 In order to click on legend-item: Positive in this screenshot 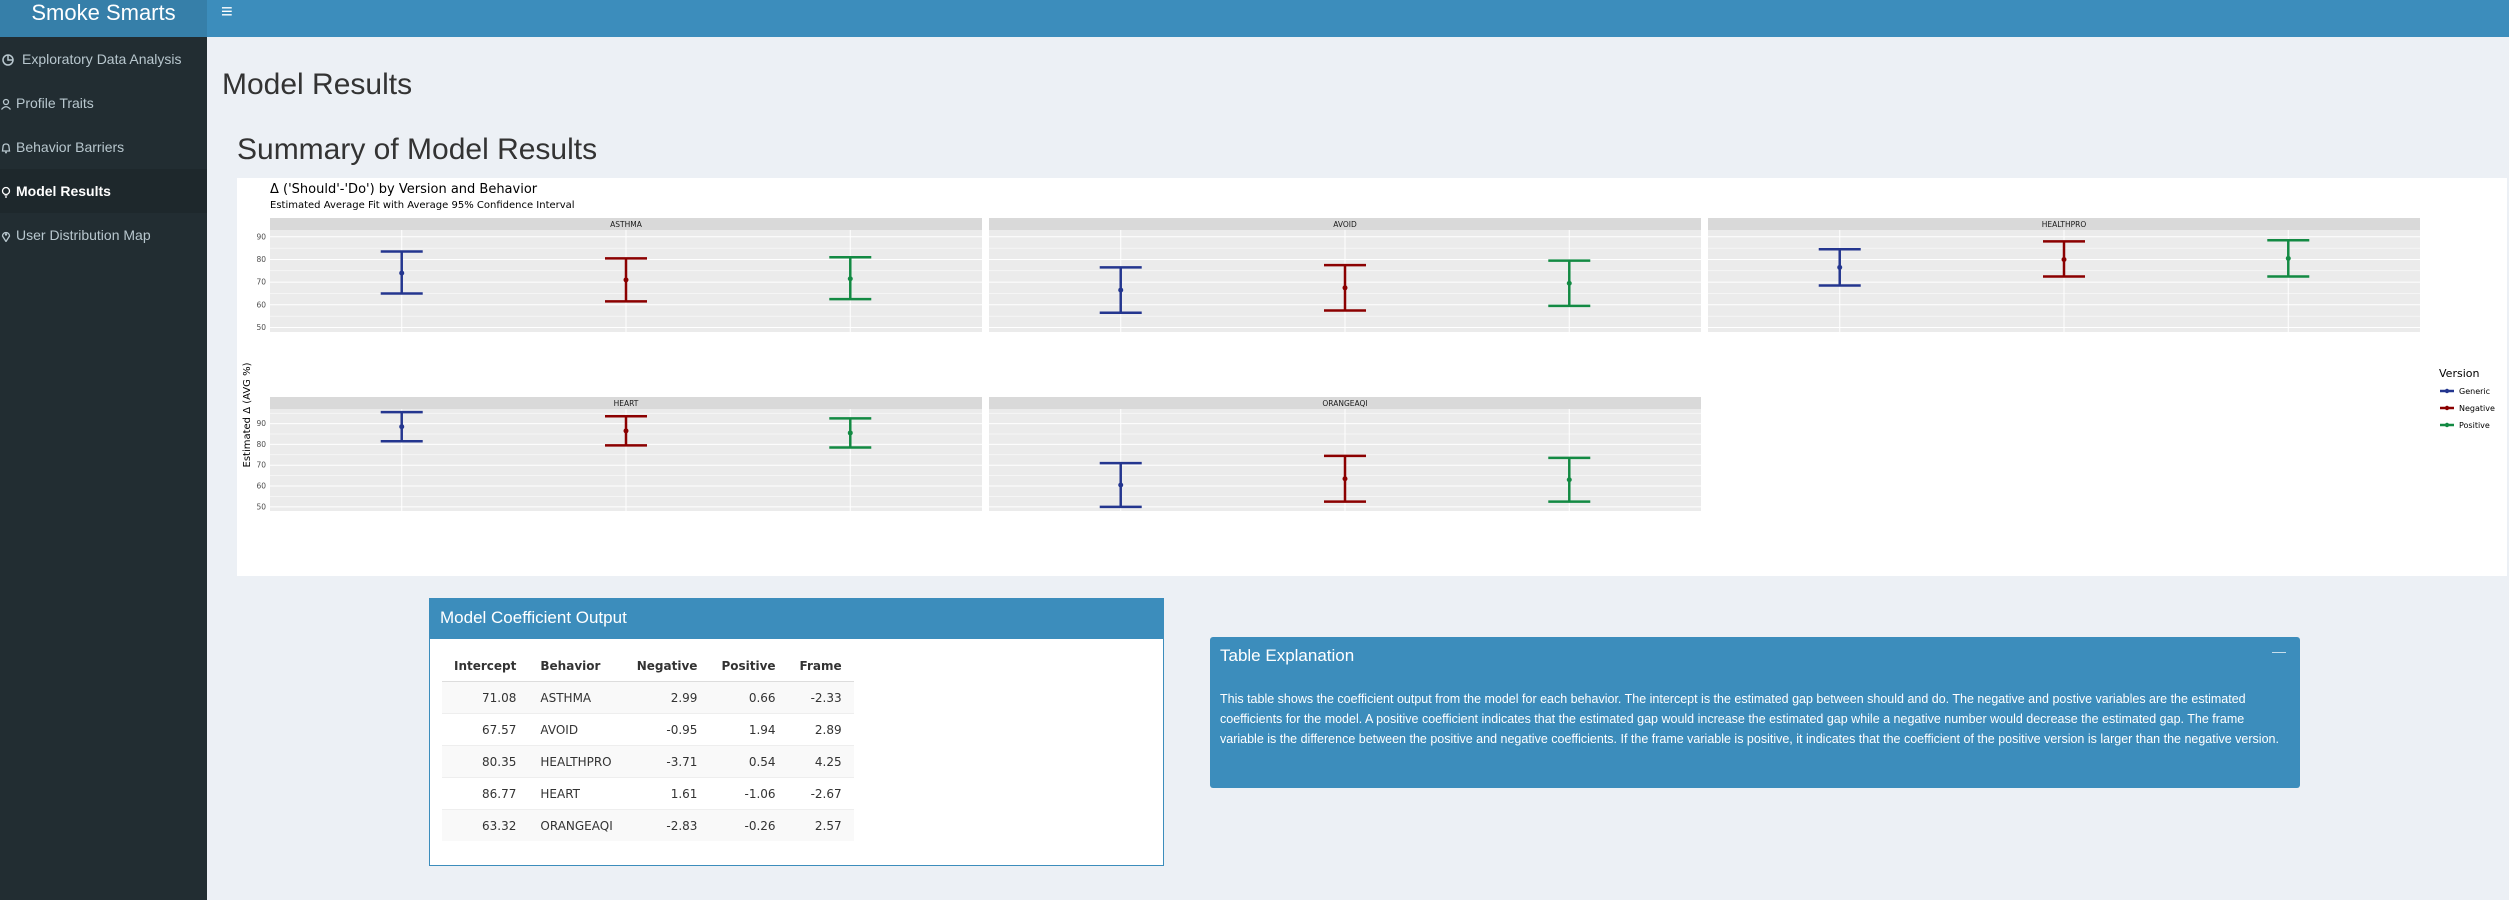, I will do `click(2465, 425)`.